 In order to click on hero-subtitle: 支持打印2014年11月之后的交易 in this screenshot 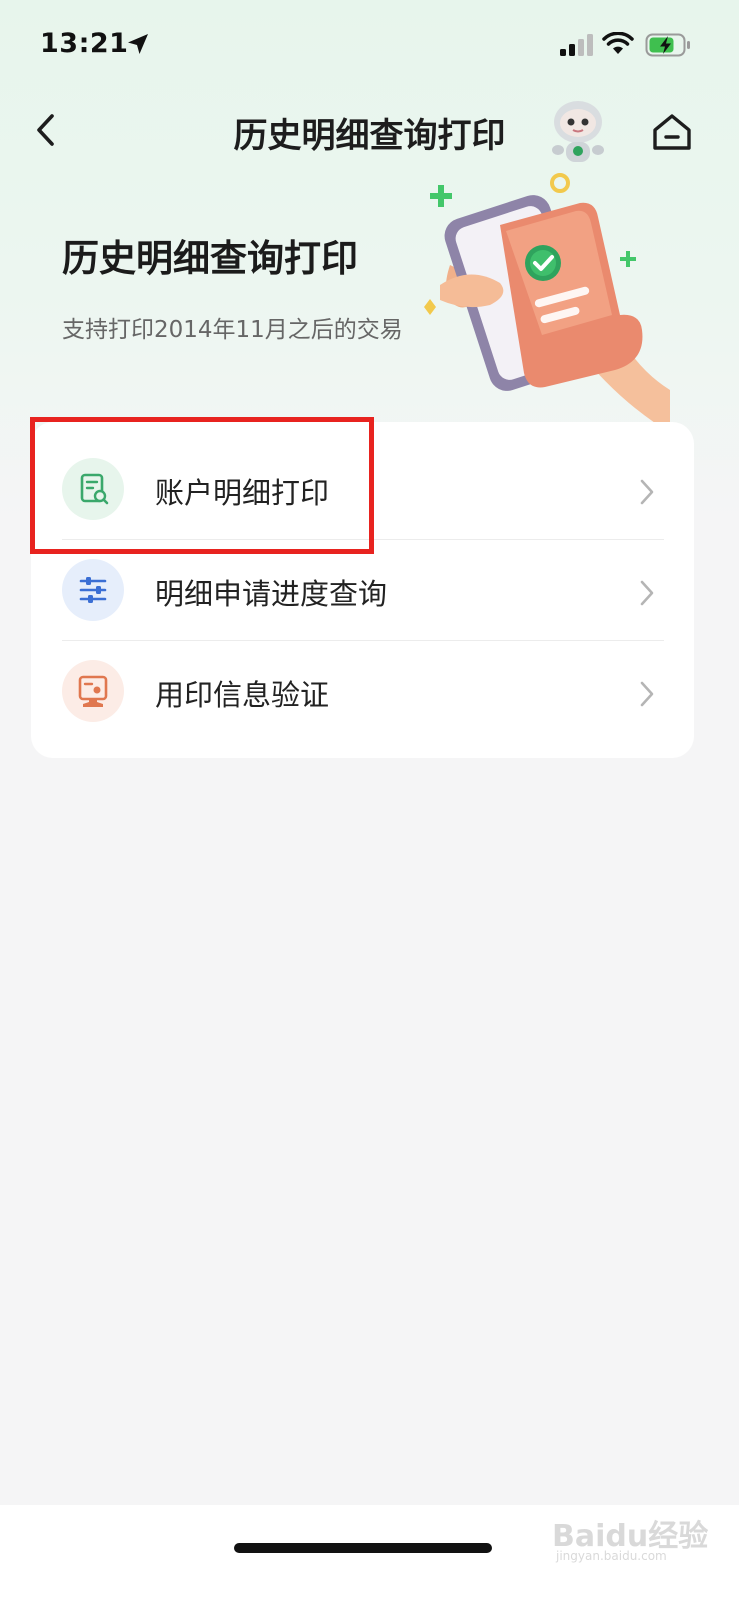, I will do `click(232, 330)`.